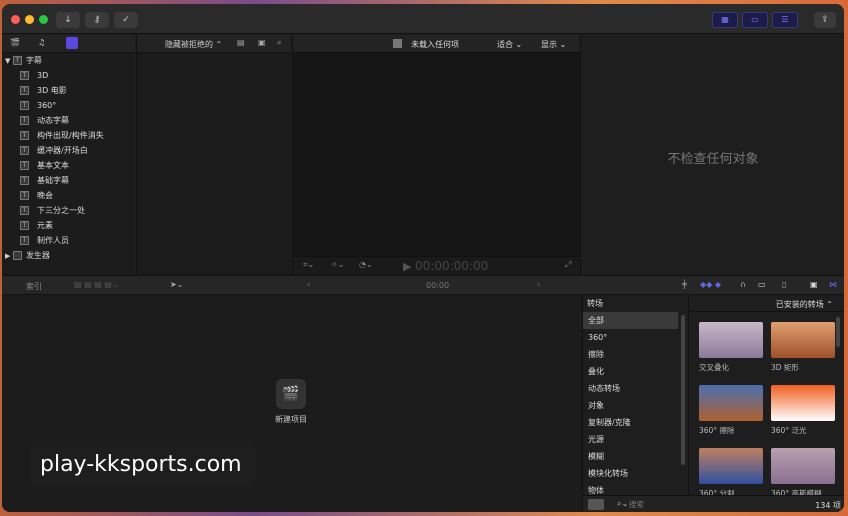  What do you see at coordinates (29, 19) in the screenshot?
I see `minimize-button` at bounding box center [29, 19].